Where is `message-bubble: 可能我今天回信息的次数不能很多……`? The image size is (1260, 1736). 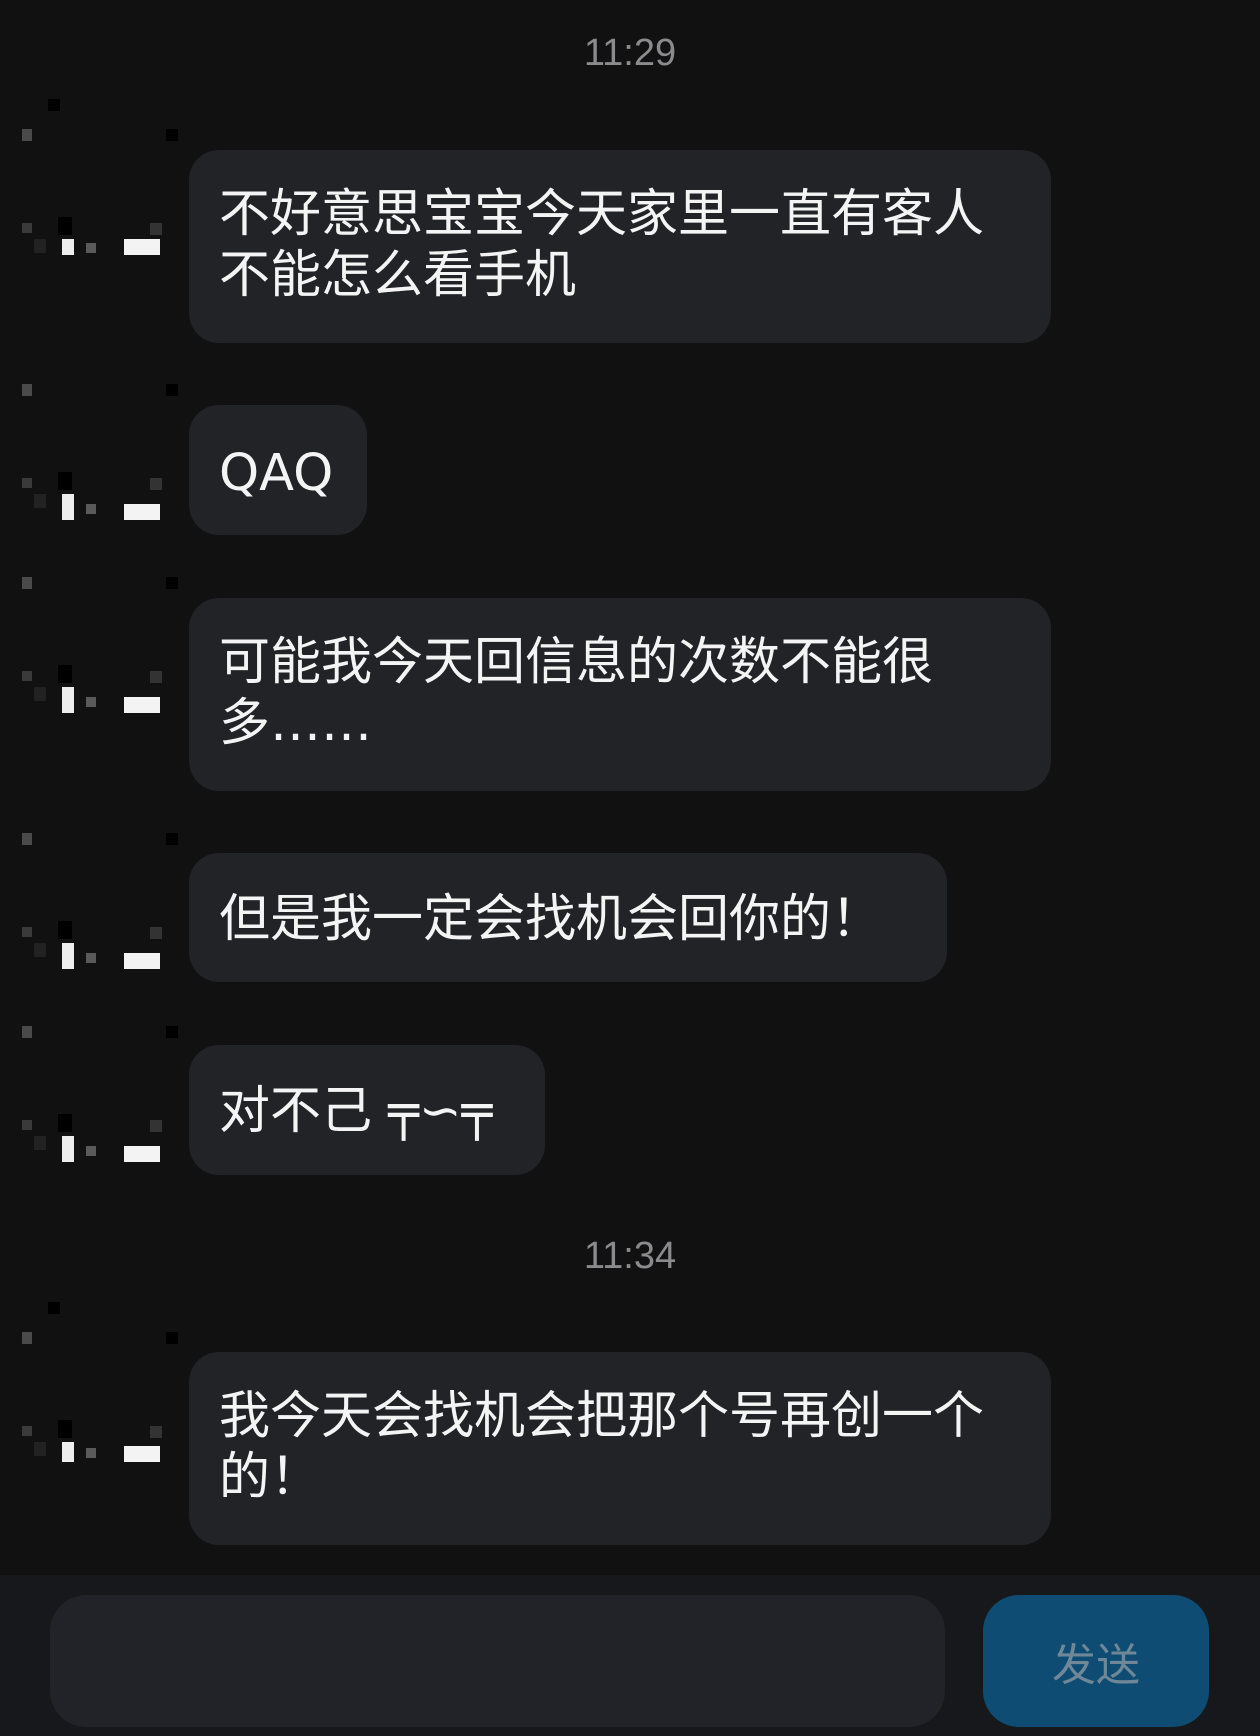 message-bubble: 可能我今天回信息的次数不能很多…… is located at coordinates (620, 694).